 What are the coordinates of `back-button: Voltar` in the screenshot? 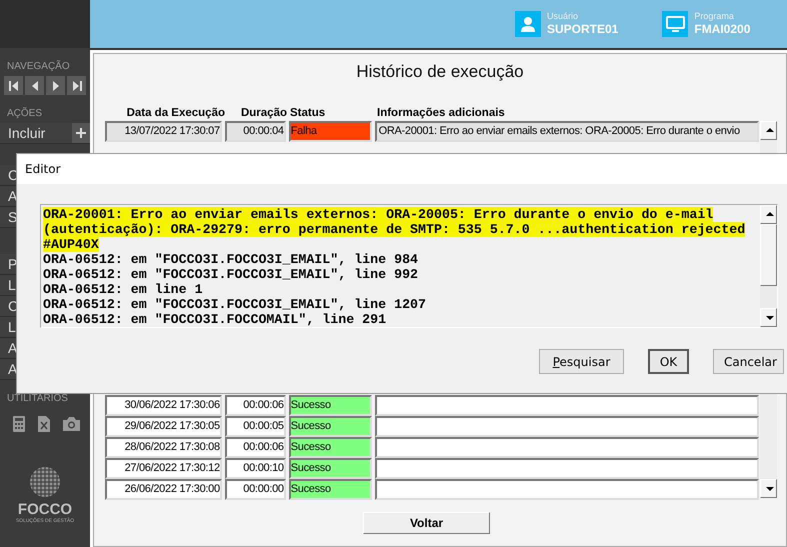 It's located at (426, 523).